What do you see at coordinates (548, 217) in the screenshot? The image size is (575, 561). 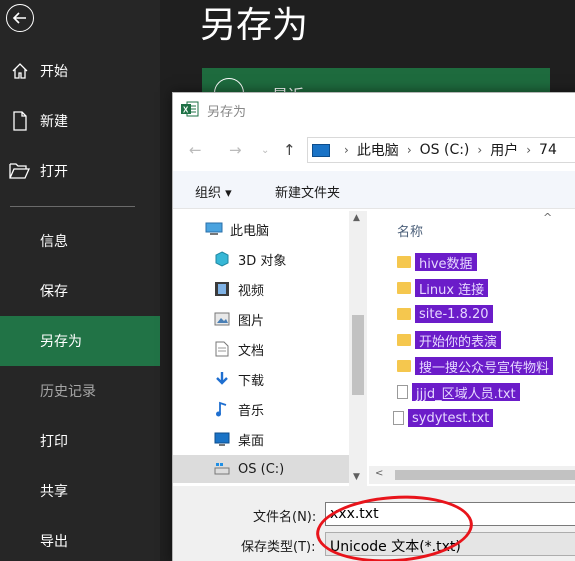 I see `sort-ascending-icon: ^` at bounding box center [548, 217].